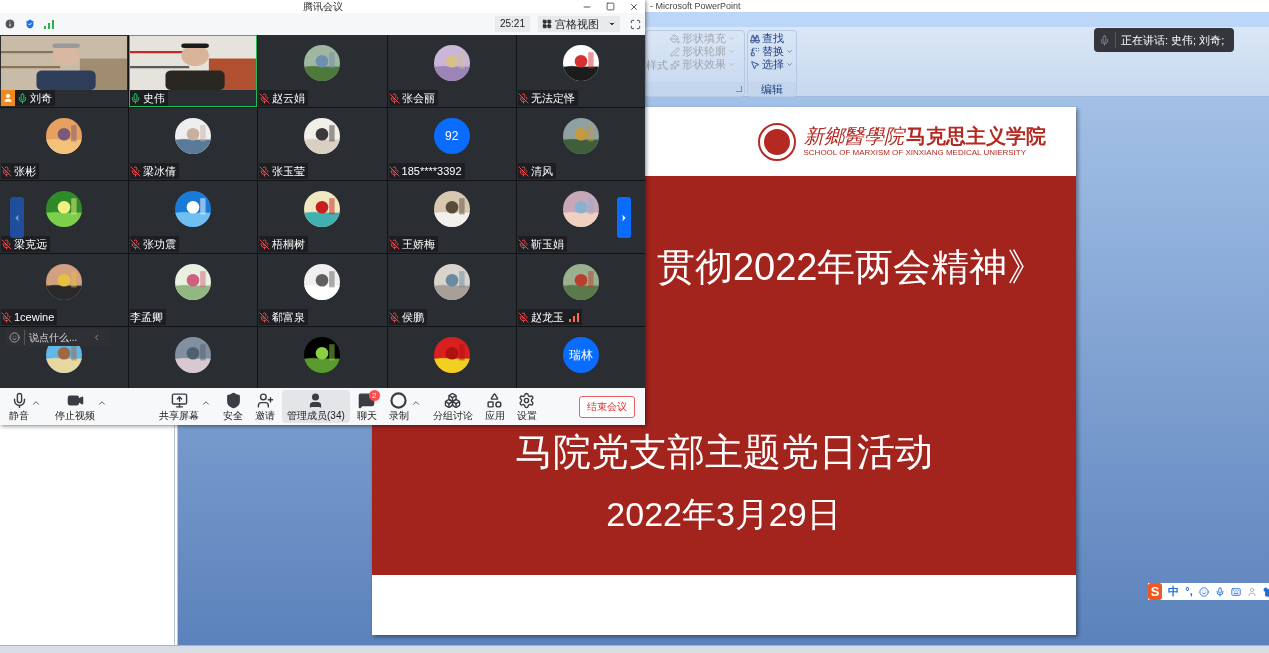 This screenshot has width=1269, height=653. Describe the element at coordinates (547, 24) in the screenshot. I see `grid-icon` at that location.